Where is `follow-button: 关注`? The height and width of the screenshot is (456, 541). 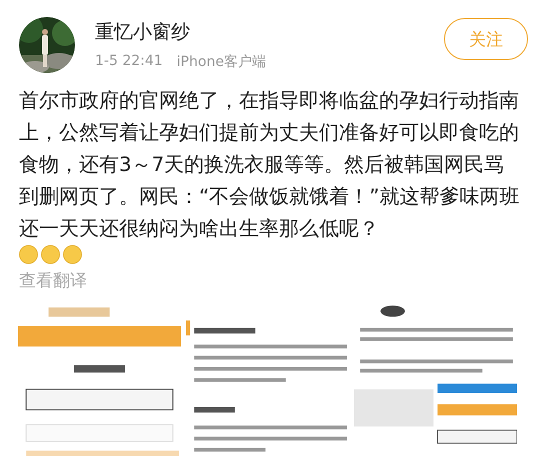 follow-button: 关注 is located at coordinates (486, 39).